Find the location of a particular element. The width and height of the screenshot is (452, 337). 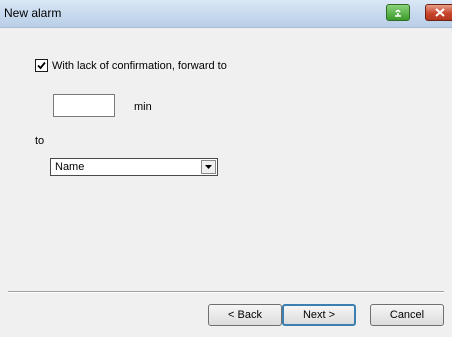

help-icon is located at coordinates (398, 13).